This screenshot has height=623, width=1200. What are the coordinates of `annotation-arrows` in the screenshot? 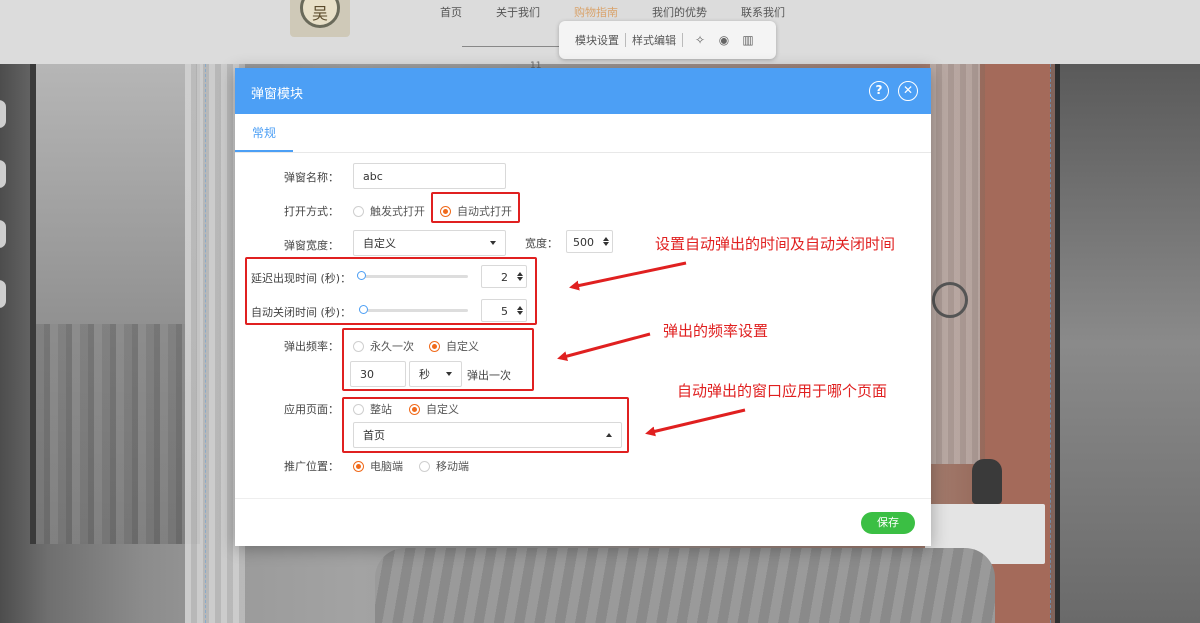 It's located at (651, 349).